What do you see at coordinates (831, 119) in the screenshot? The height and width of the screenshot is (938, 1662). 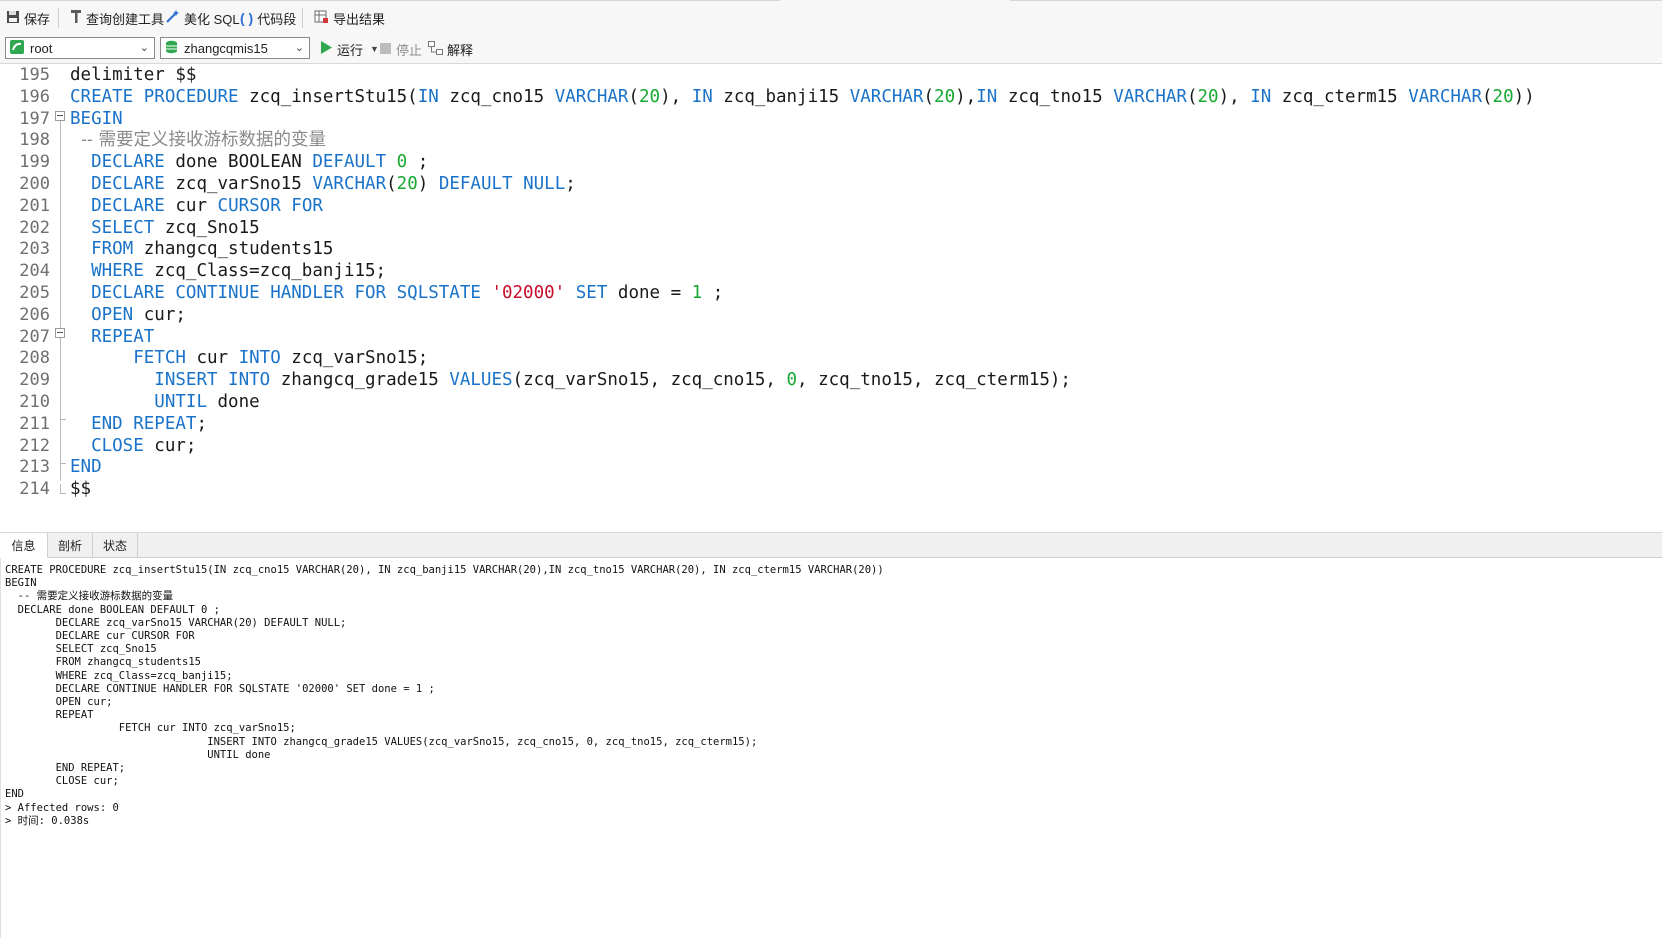 I see `code-line: 197 BEGIN` at bounding box center [831, 119].